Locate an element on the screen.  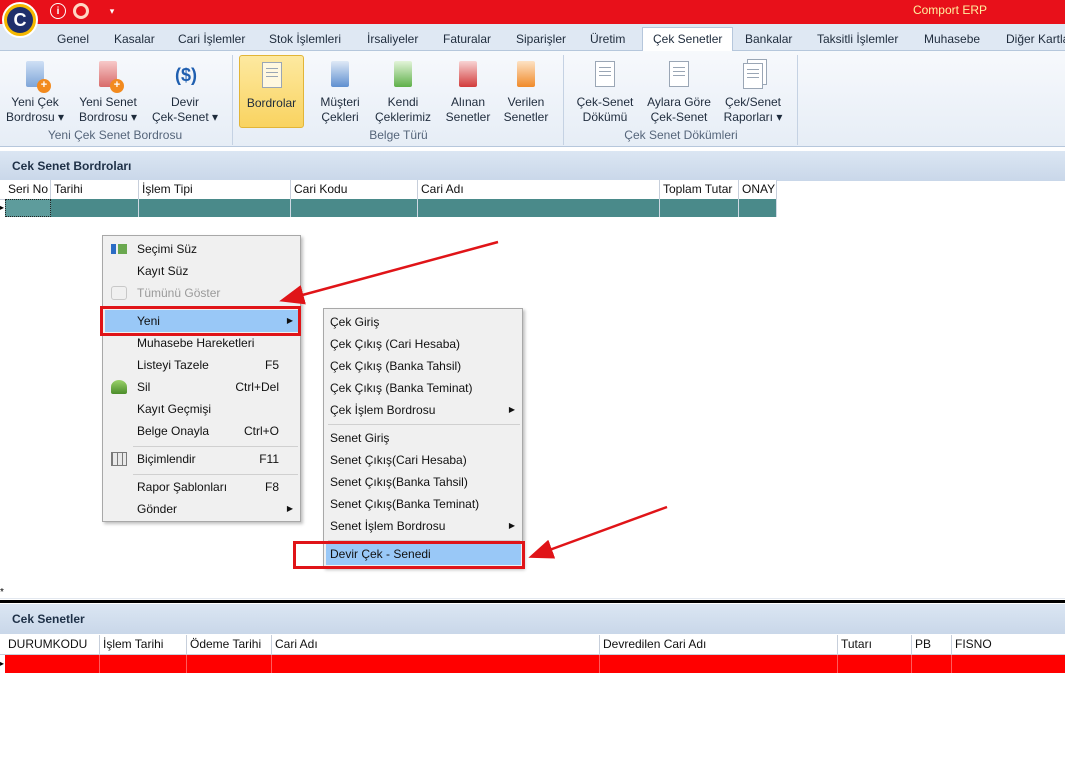
submenu-item-cek-cikis-banka-tahsil: Çek Çıkış (Banka Tahsil) is located at coordinates (423, 366).